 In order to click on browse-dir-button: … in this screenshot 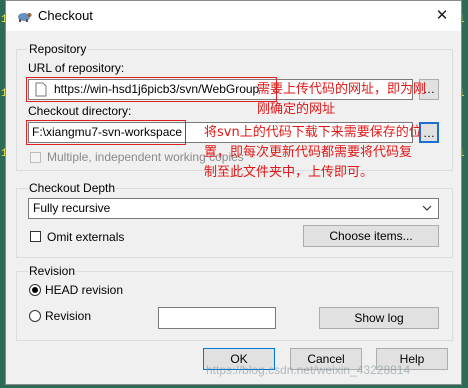, I will do `click(429, 132)`.